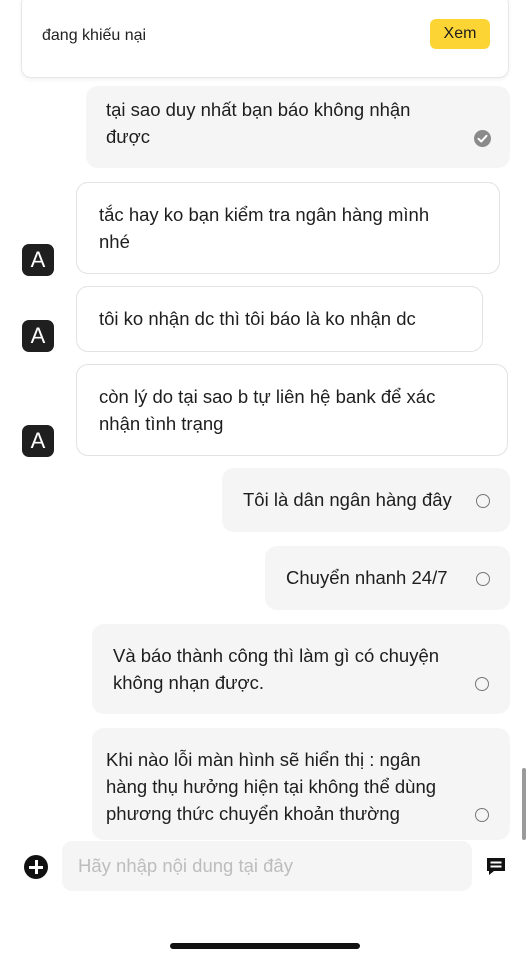 The image size is (530, 960). I want to click on plus-circle-icon, so click(36, 867).